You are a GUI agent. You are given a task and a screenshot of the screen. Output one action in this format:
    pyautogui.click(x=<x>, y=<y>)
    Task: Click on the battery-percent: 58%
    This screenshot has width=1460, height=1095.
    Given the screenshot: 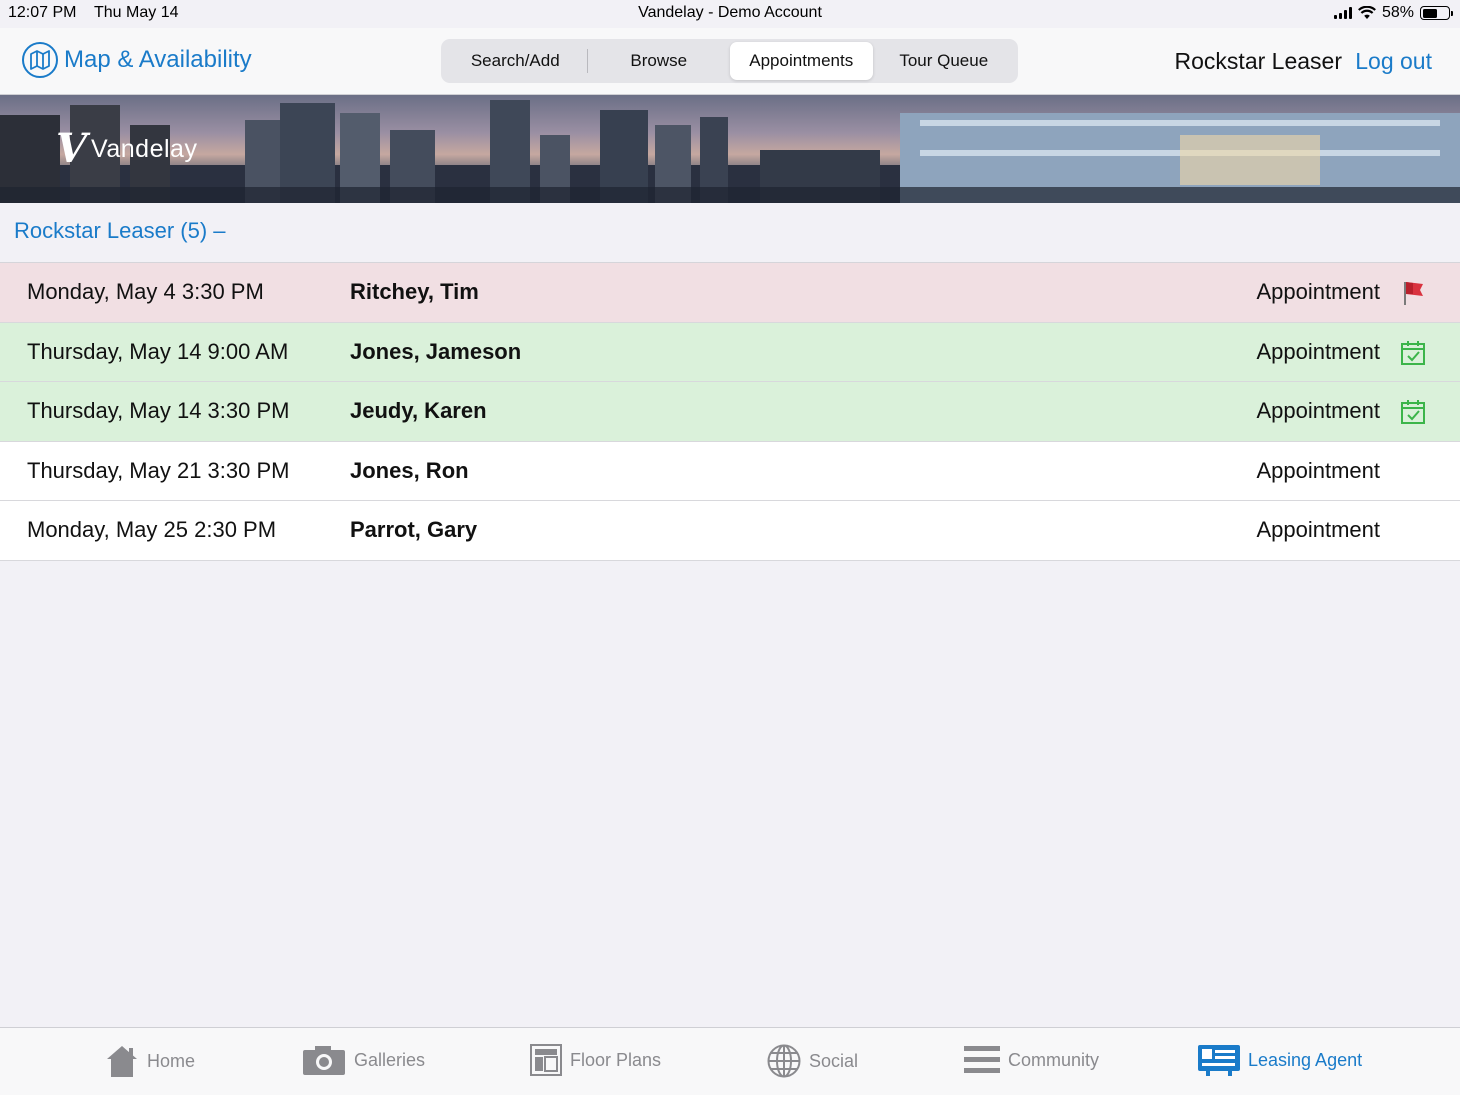 What is the action you would take?
    pyautogui.click(x=1397, y=12)
    